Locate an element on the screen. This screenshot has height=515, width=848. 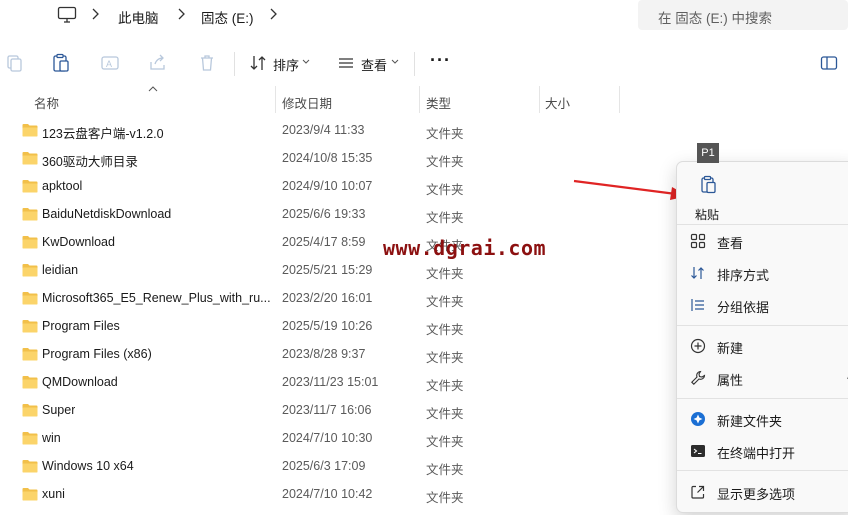
file-row: Windows 10 x64 2025/6/3 17:09 文件夹 is located at coordinates (340, 467).